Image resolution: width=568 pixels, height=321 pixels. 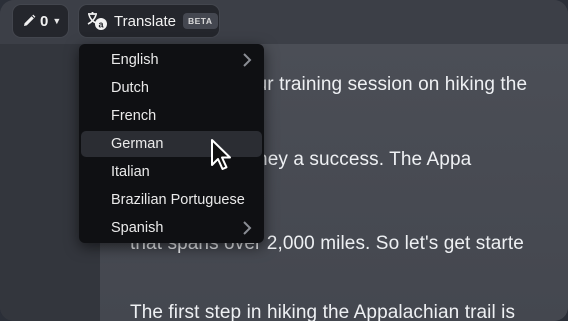 I want to click on menu-item-label: Italian, so click(x=130, y=172).